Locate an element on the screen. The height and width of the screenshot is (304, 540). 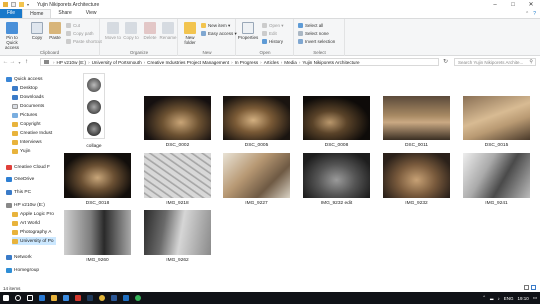
folder-icon is located at coordinates (5, 4).